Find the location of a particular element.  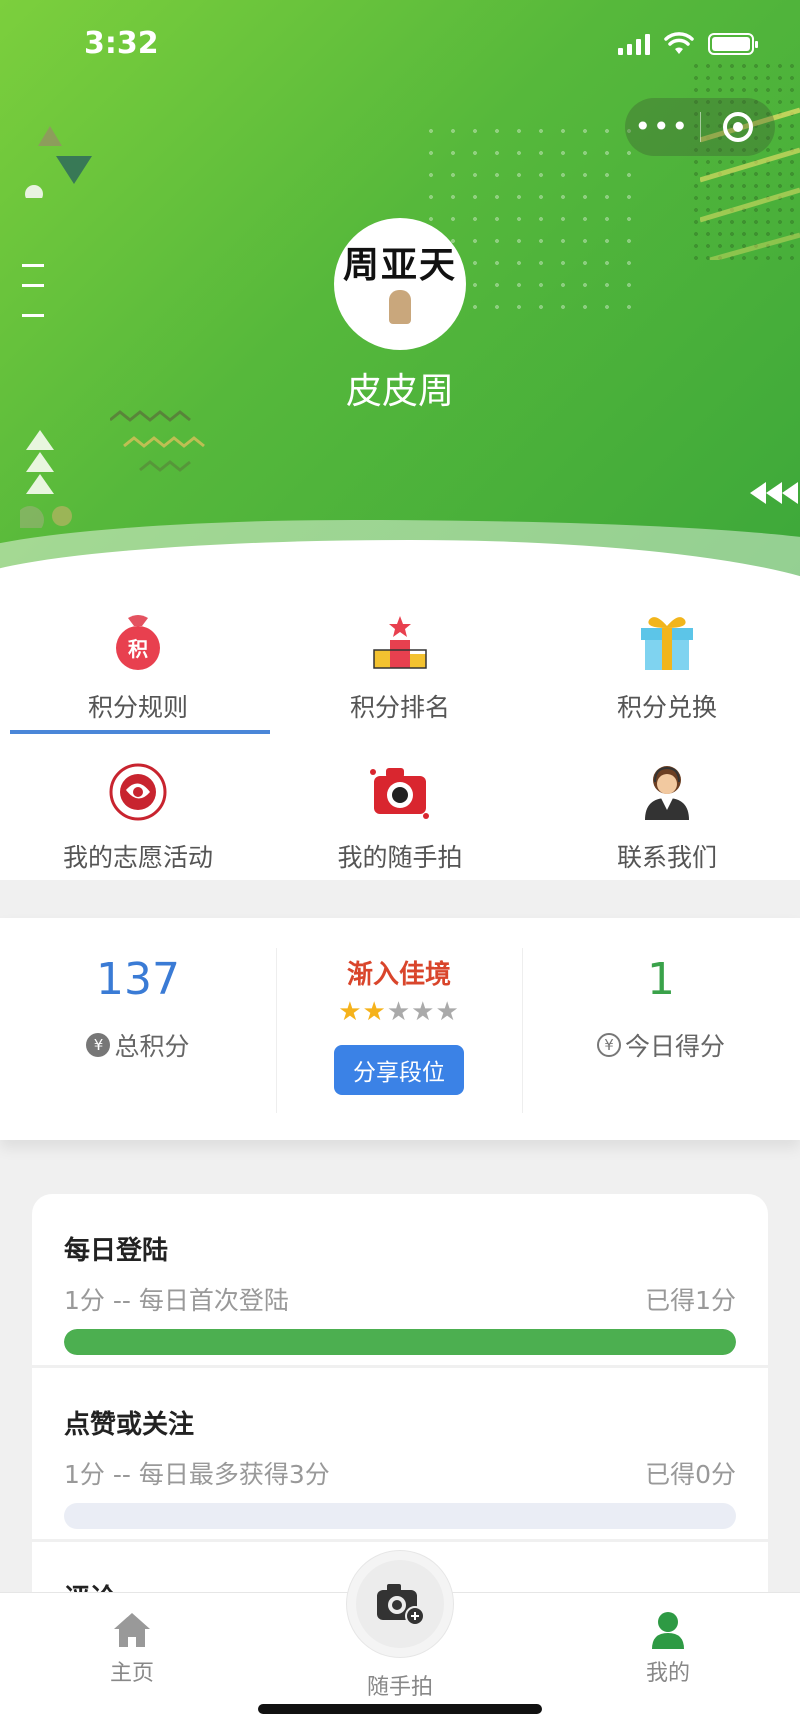

menu-item-label: 积分规则 is located at coordinates (137, 707).